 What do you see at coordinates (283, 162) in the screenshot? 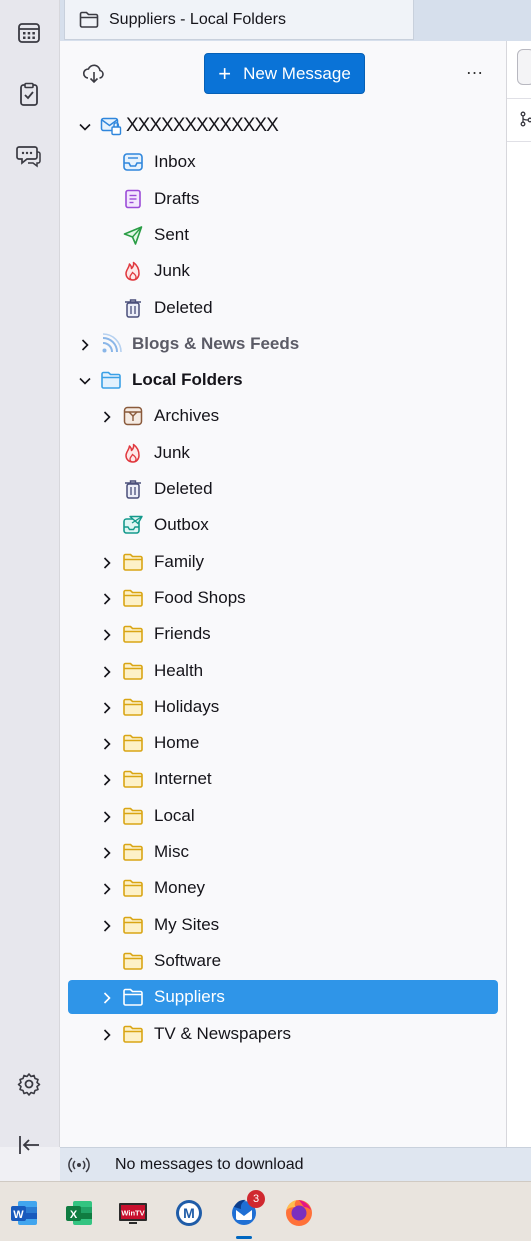
I see `tree-row-folder-inbox: Inbox` at bounding box center [283, 162].